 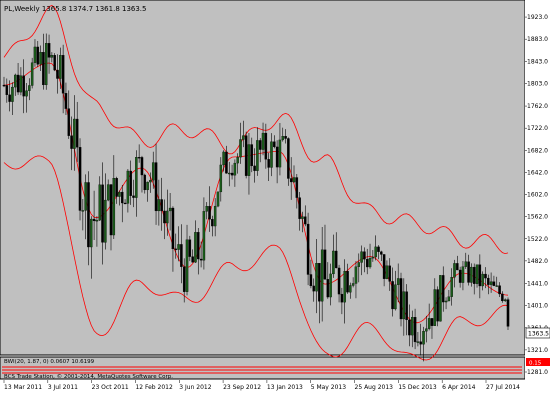 What do you see at coordinates (154, 387) in the screenshot?
I see `time-tick-label: 12 Feb 2012` at bounding box center [154, 387].